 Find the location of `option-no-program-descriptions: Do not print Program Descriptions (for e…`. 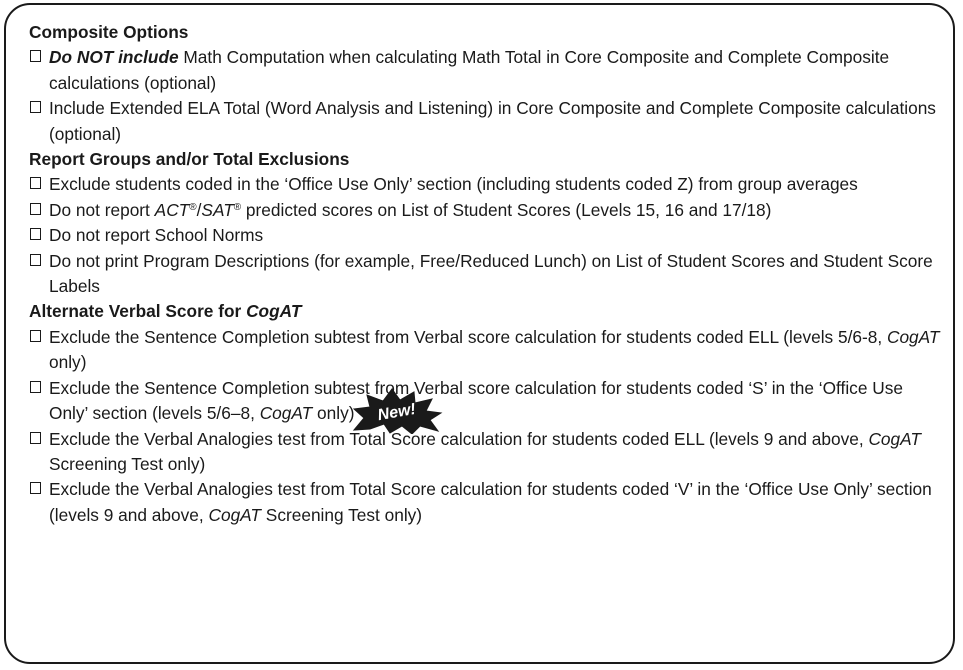

option-no-program-descriptions: Do not print Program Descriptions (for e… is located at coordinates (486, 274).